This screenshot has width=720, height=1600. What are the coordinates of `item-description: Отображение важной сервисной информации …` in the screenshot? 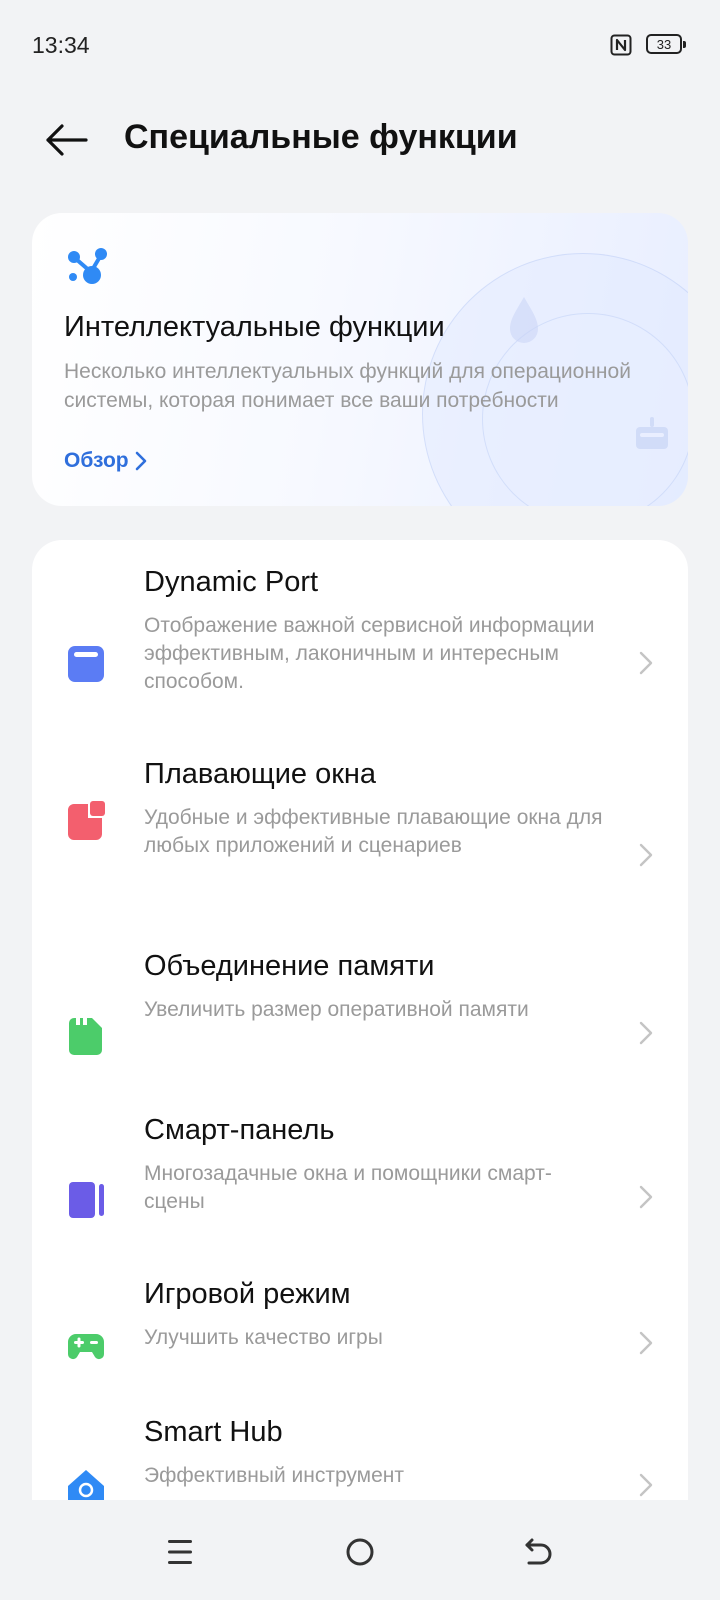 It's located at (369, 653).